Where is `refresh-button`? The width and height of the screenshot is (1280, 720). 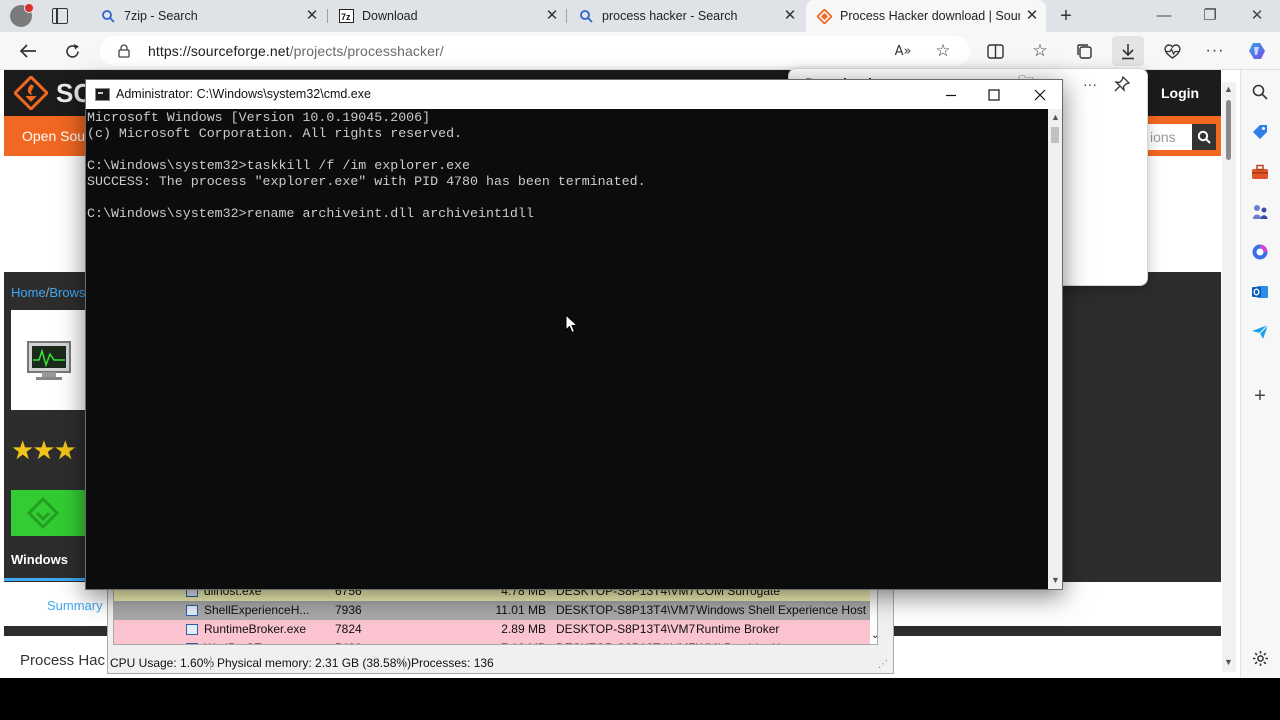
refresh-button is located at coordinates (72, 51).